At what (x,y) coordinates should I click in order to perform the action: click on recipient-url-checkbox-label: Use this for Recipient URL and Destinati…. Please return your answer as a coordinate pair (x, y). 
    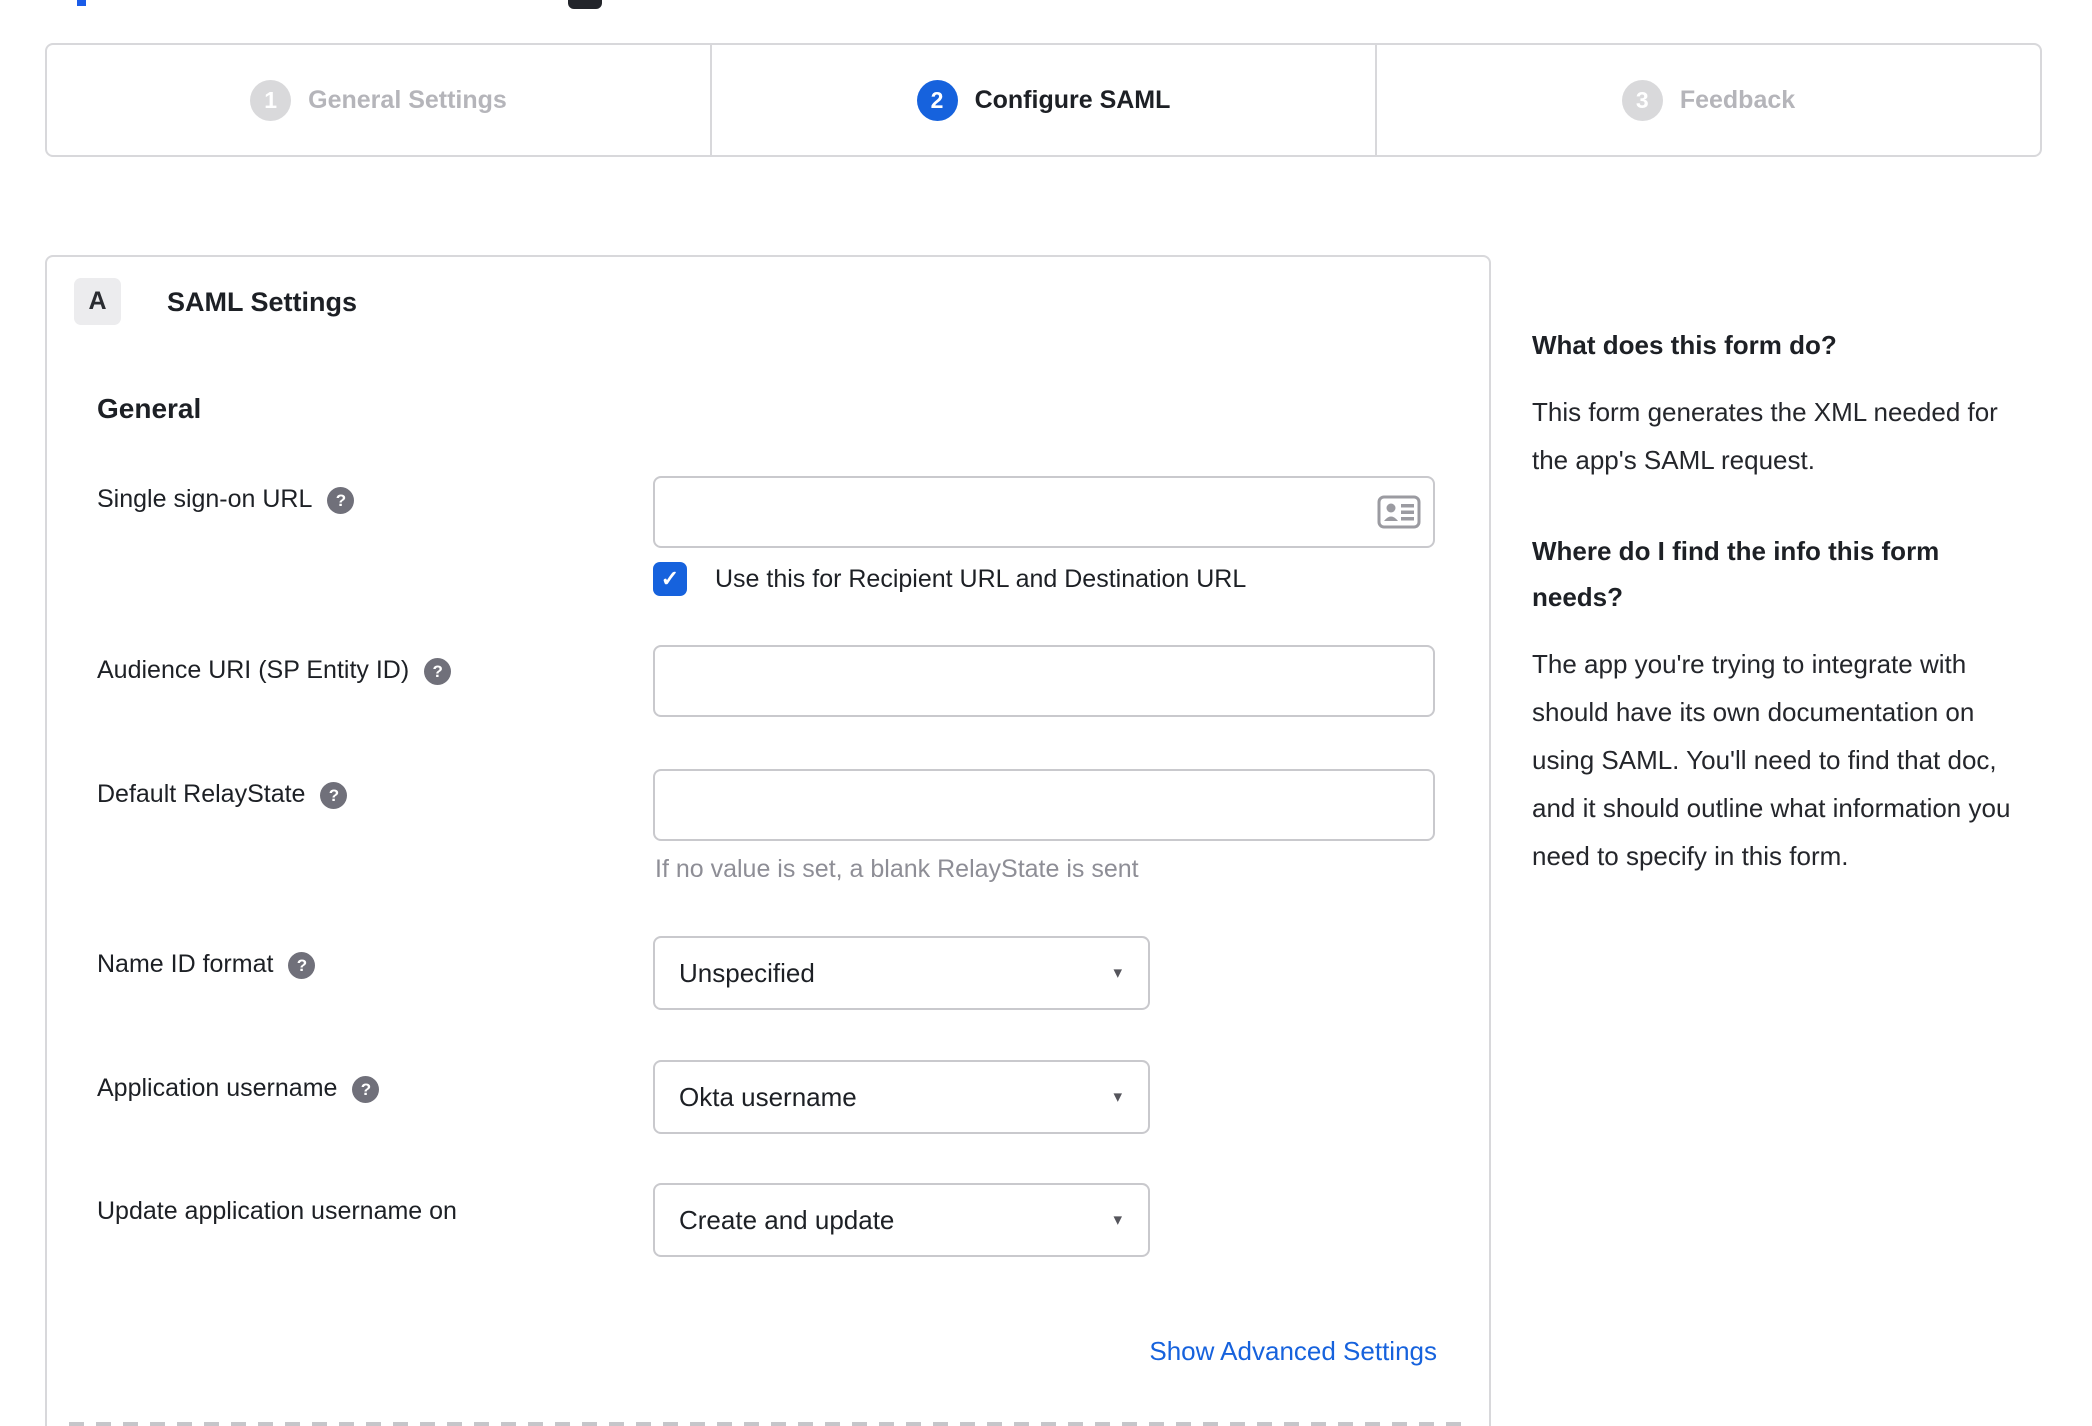
    Looking at the image, I should click on (981, 579).